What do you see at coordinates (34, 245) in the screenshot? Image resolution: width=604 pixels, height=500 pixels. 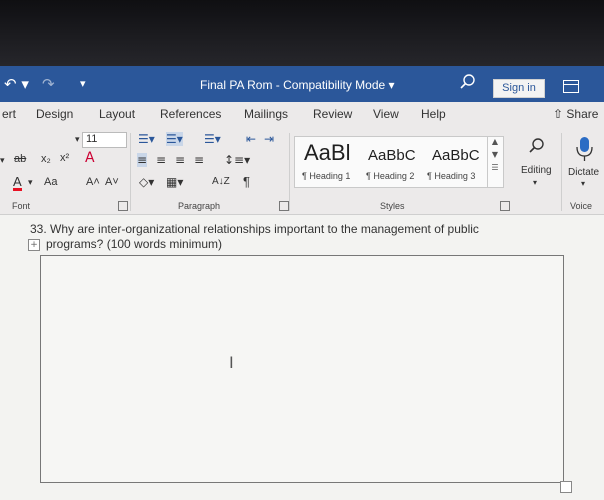 I see `table-move-handle-icon: +` at bounding box center [34, 245].